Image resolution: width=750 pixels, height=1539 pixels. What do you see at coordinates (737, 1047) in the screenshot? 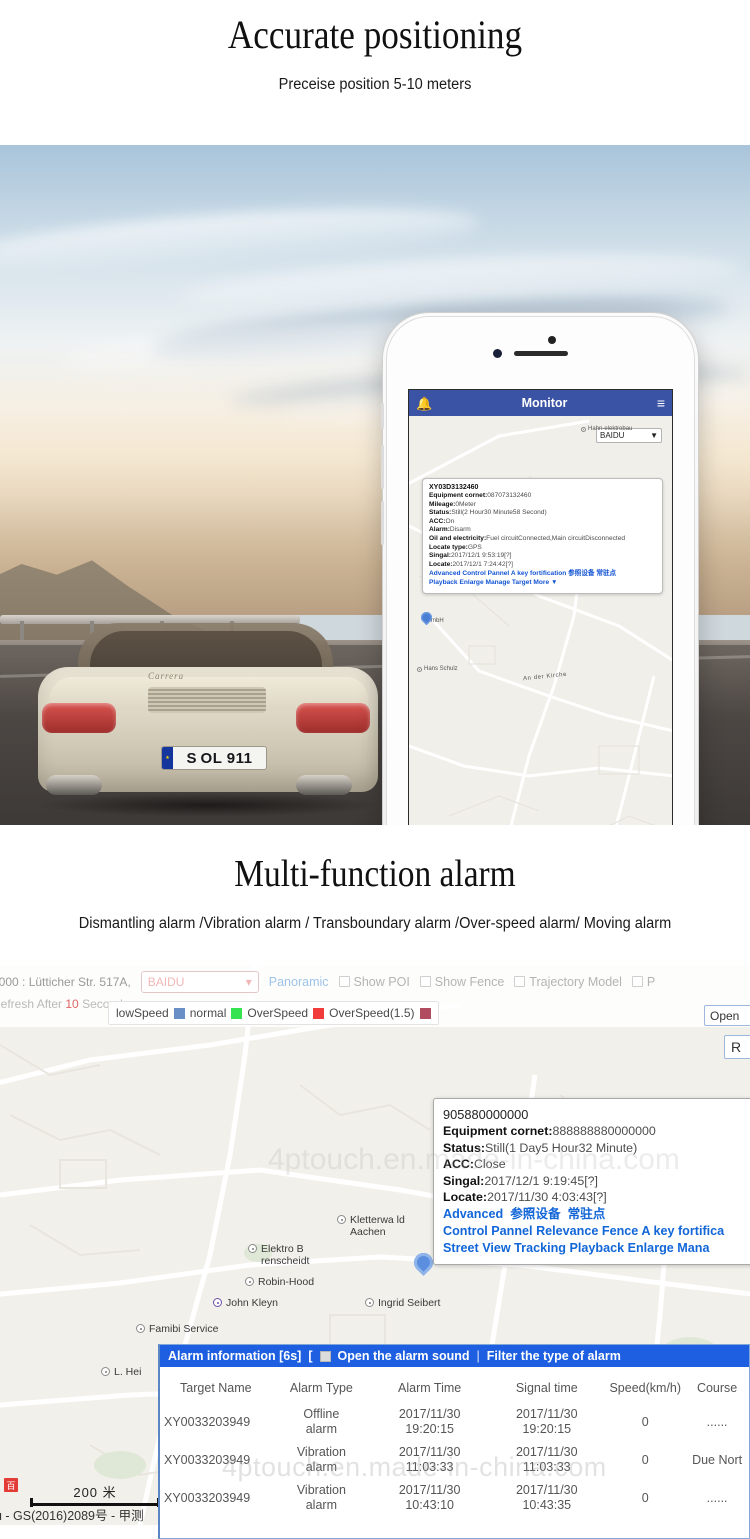
I see `r-button: R` at bounding box center [737, 1047].